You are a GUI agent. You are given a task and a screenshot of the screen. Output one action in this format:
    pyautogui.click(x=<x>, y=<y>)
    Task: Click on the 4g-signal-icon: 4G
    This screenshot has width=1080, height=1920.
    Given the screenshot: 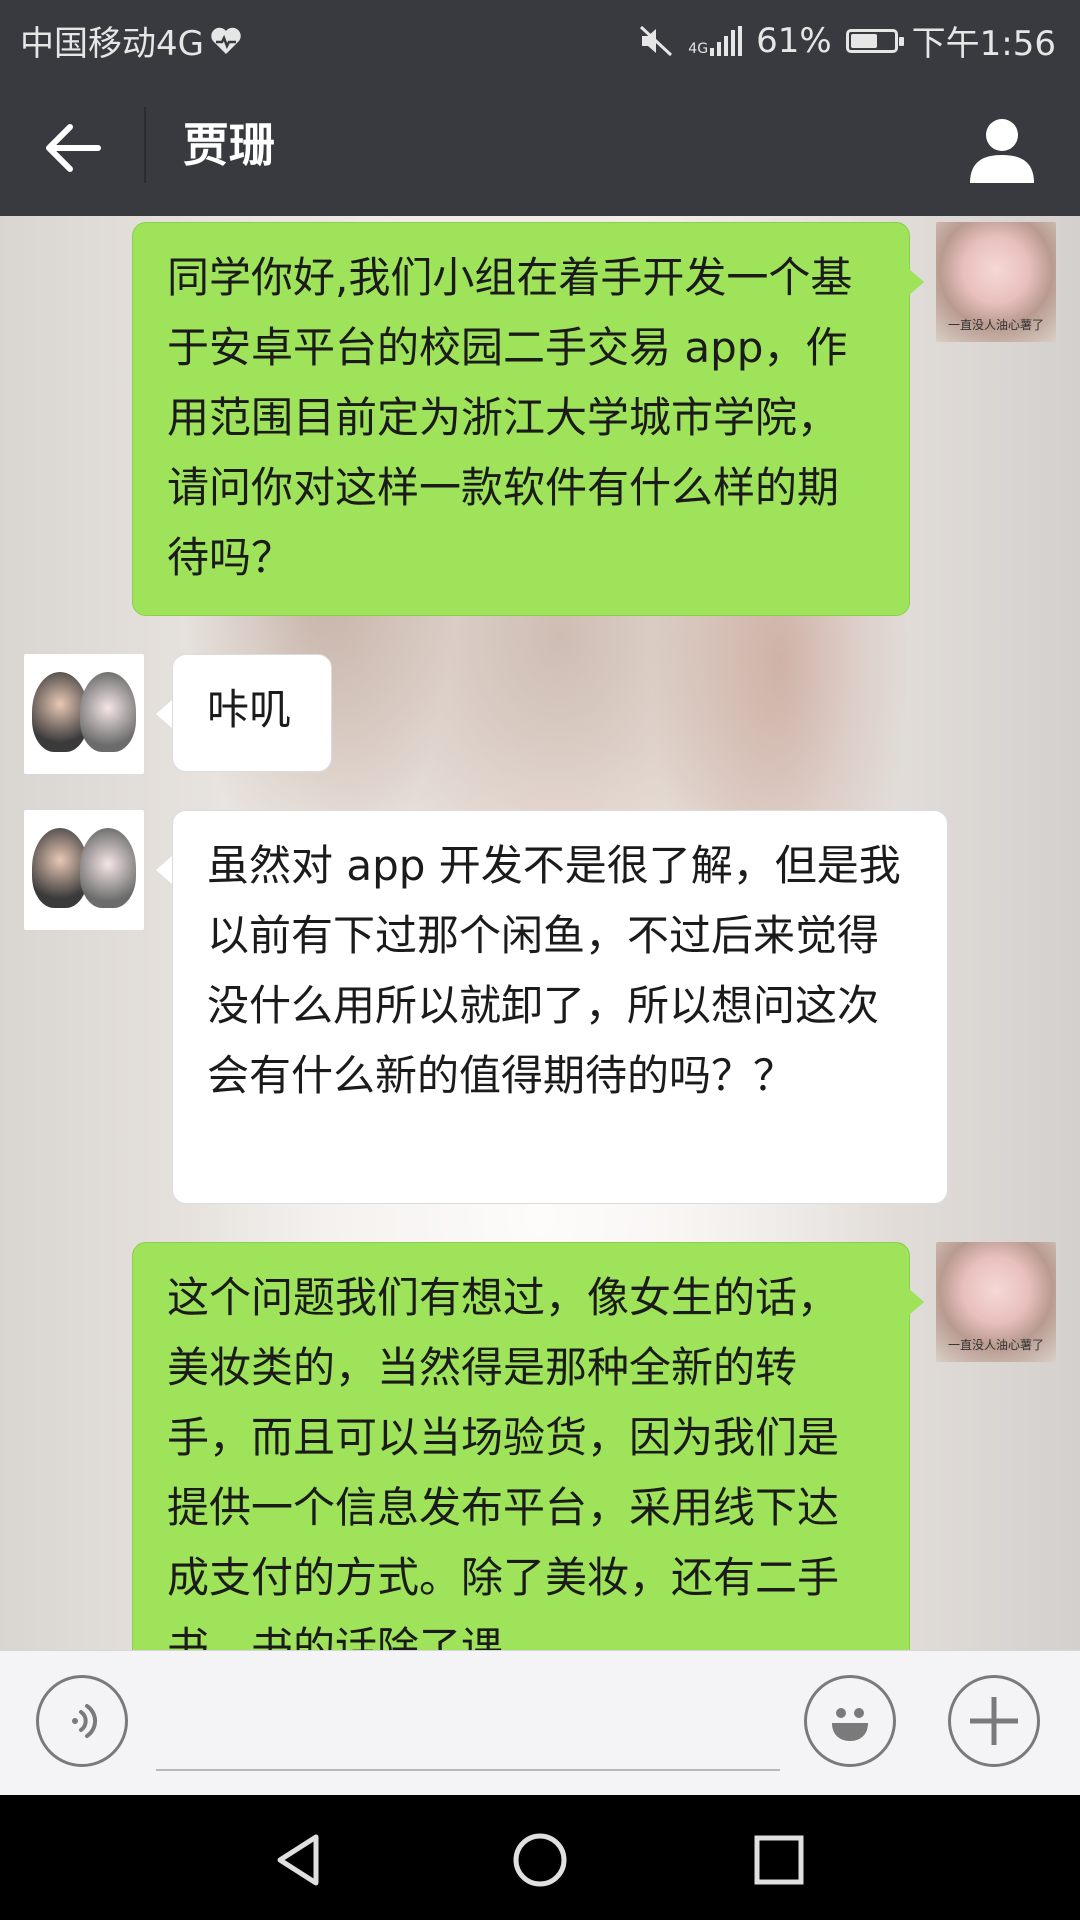 What is the action you would take?
    pyautogui.click(x=715, y=41)
    